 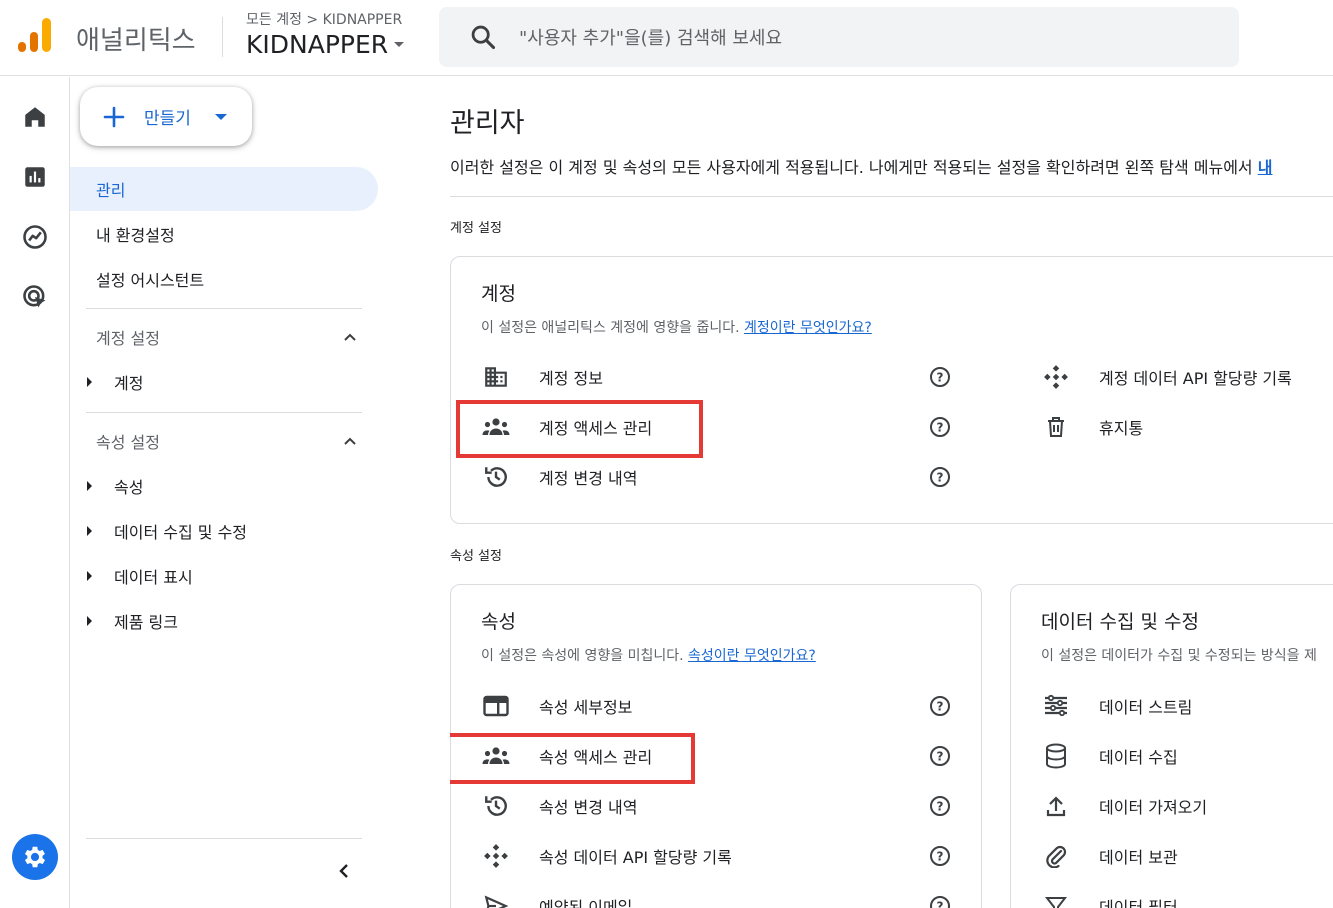 What do you see at coordinates (224, 189) in the screenshot?
I see `nav-item-admin: 관리` at bounding box center [224, 189].